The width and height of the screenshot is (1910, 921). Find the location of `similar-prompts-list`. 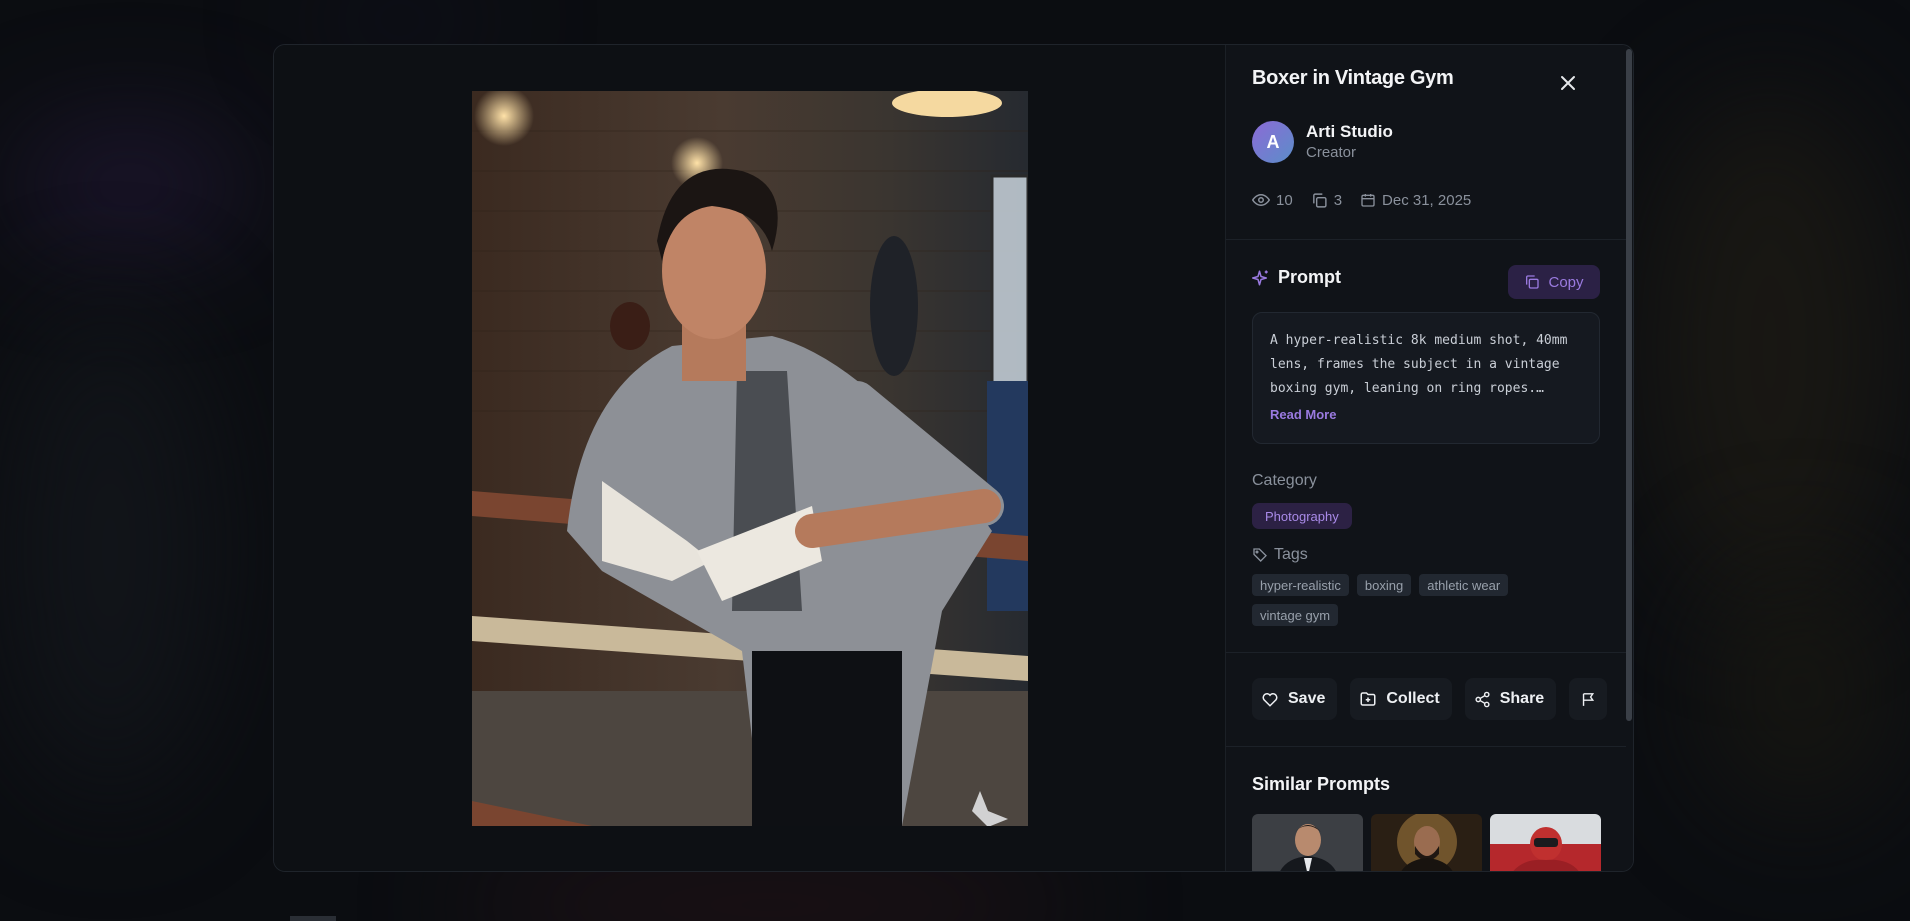

similar-prompts-list is located at coordinates (1430, 842).